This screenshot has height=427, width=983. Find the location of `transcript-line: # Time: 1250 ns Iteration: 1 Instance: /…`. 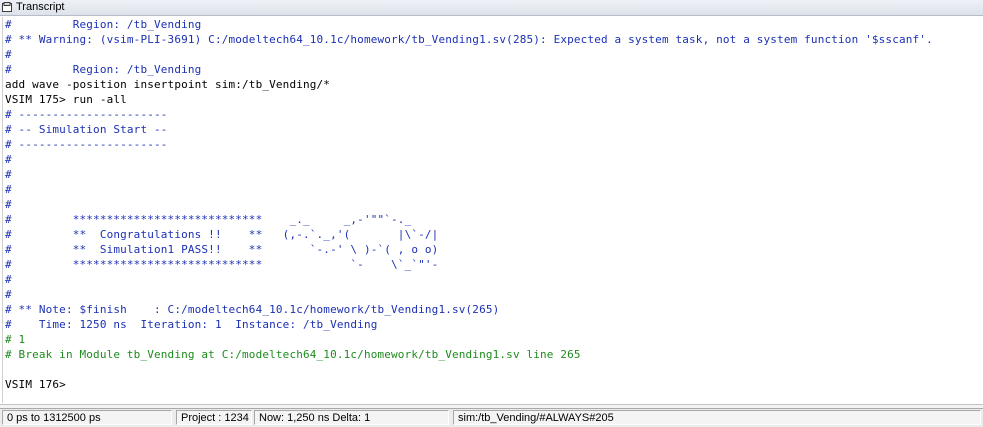

transcript-line: # Time: 1250 ns Iteration: 1 Instance: /… is located at coordinates (191, 324).